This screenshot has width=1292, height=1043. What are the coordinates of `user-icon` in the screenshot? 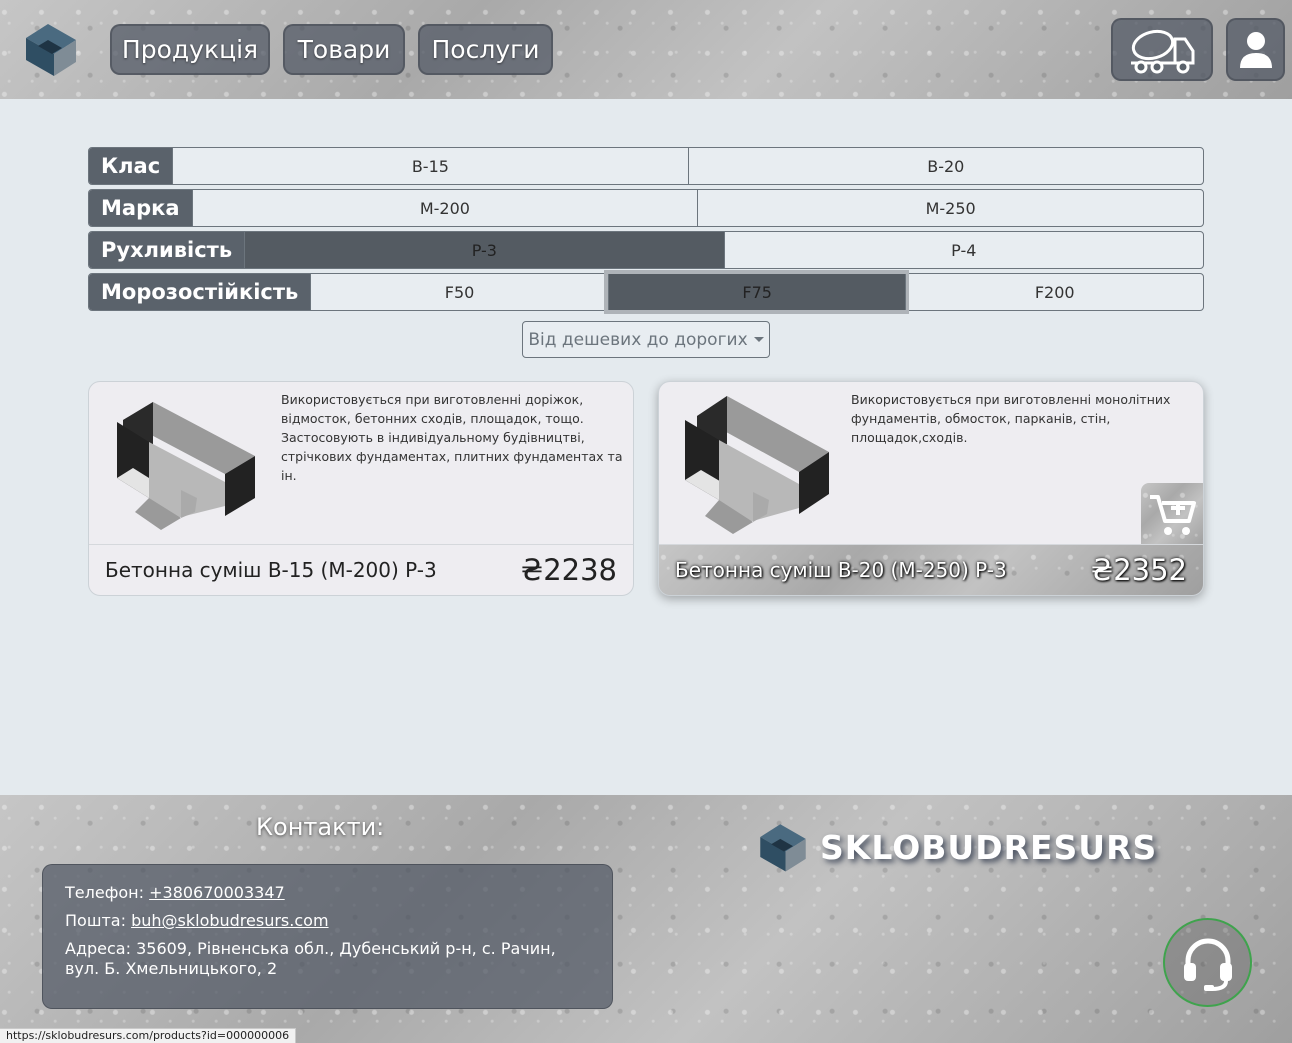 It's located at (1255, 49).